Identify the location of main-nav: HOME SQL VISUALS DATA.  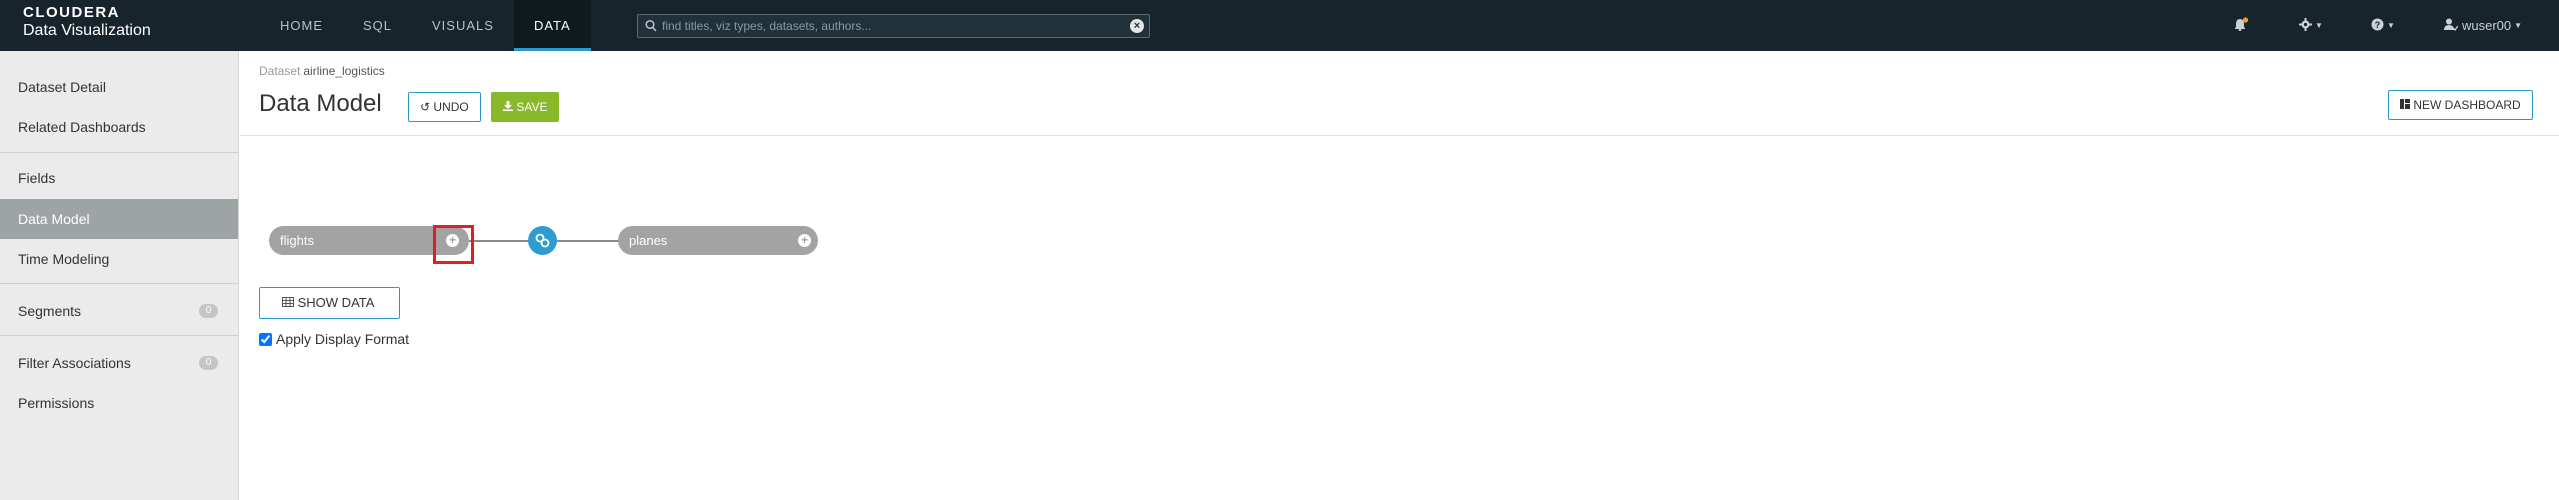
(425, 25).